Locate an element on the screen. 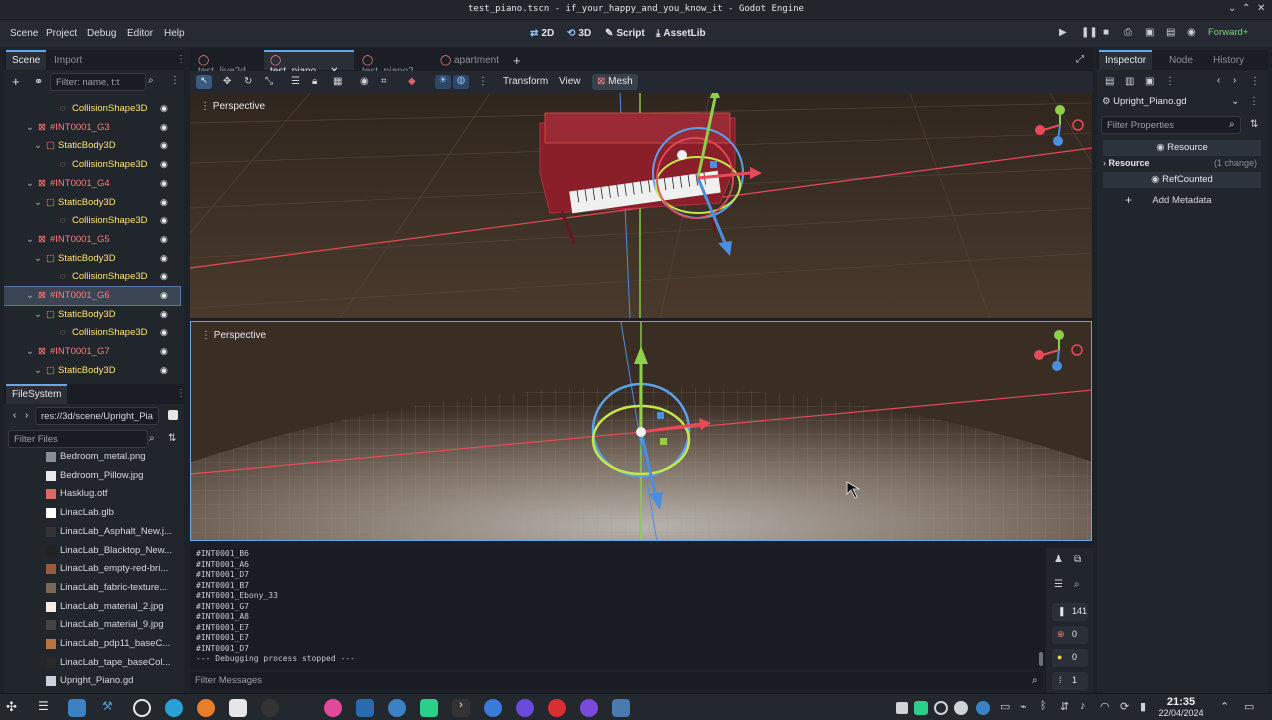  tray-updates-icon: ⟳ is located at coordinates (1129, 709).